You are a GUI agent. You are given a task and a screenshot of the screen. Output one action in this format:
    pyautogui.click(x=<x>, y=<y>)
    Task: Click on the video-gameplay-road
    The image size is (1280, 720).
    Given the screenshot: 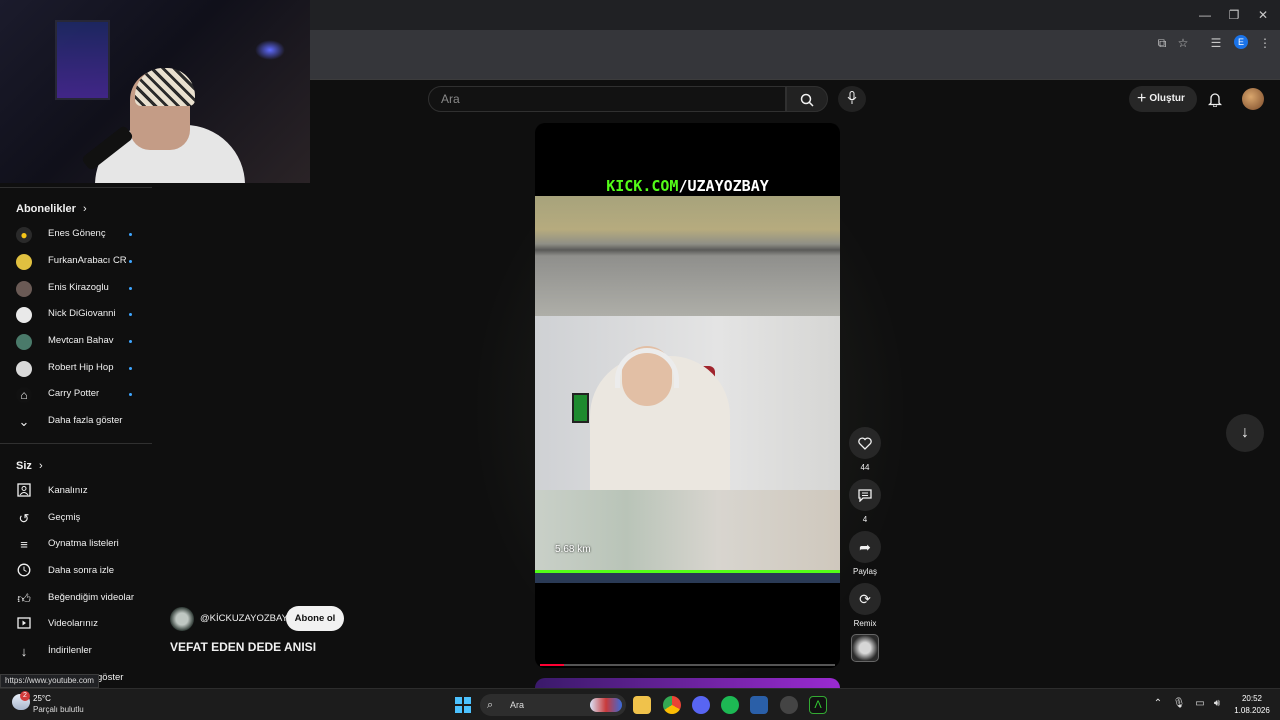 What is the action you would take?
    pyautogui.click(x=687, y=256)
    